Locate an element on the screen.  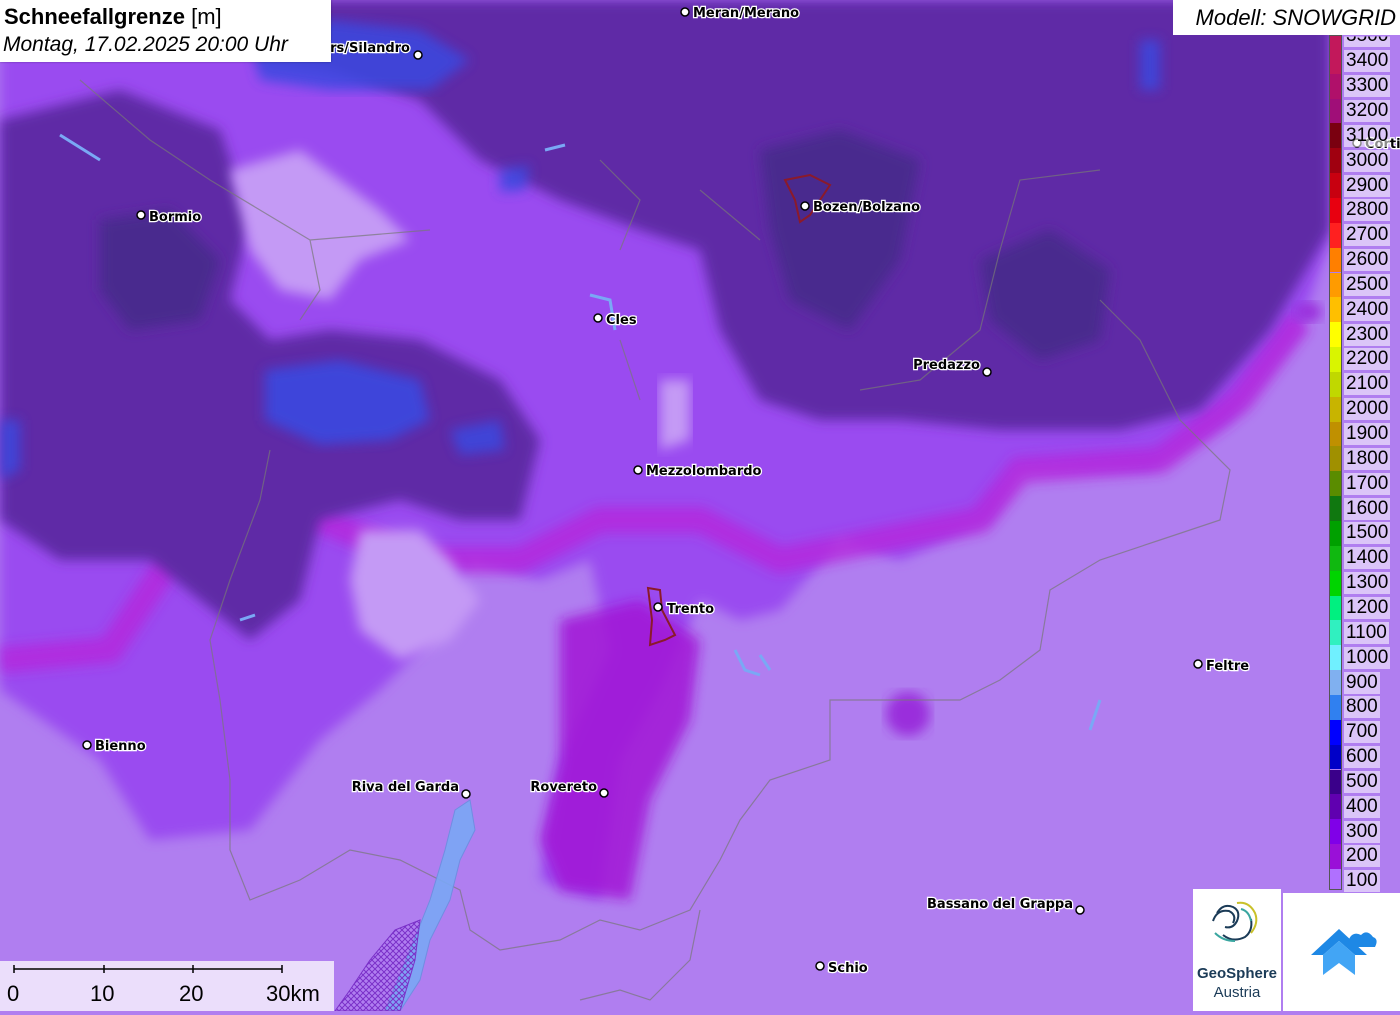
legend-label: 1600 is located at coordinates (1367, 508).